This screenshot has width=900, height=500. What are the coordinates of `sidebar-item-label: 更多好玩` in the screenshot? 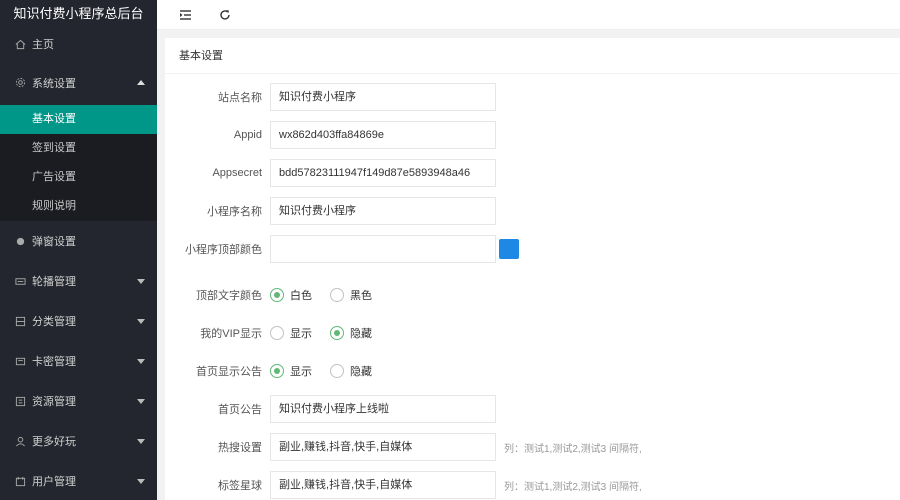 It's located at (54, 442).